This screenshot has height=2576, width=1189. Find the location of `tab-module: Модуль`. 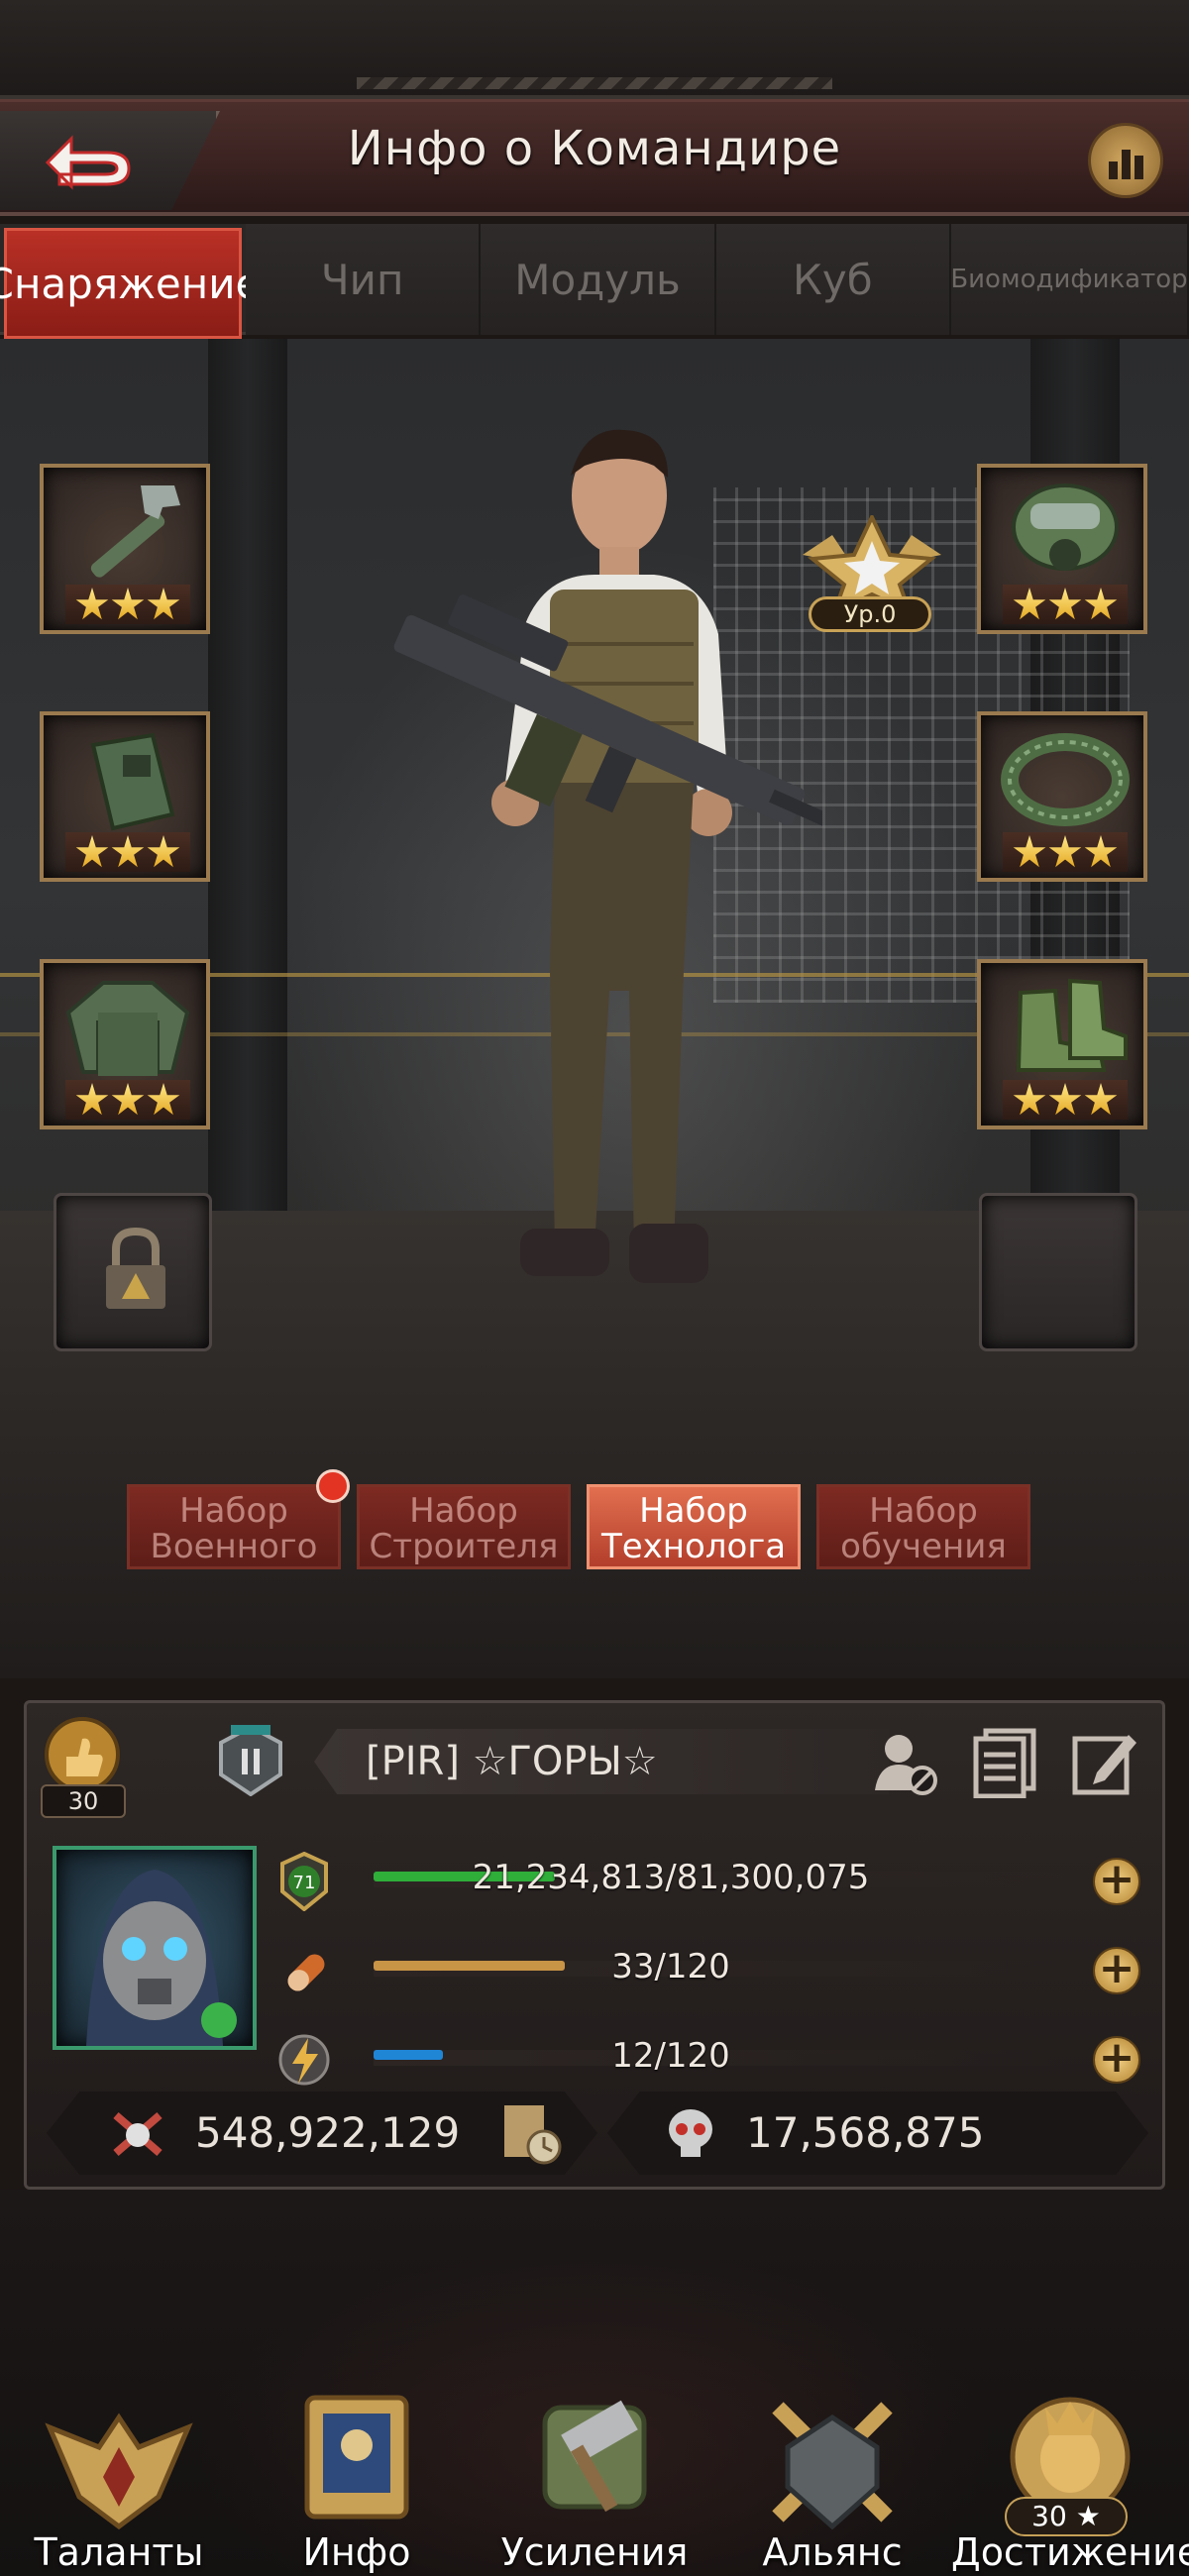

tab-module: Модуль is located at coordinates (599, 279).